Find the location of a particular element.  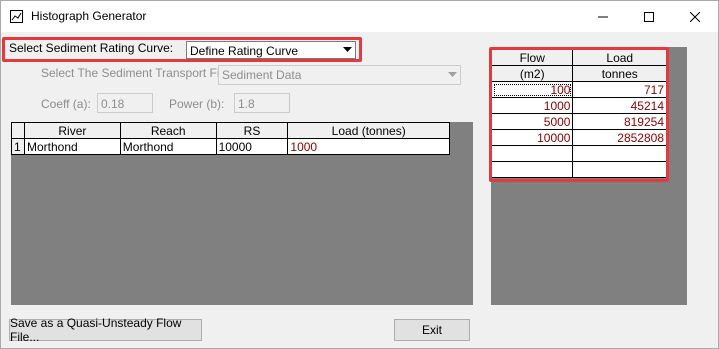

table-row: 1 Morthond Morthond 10000 1000 is located at coordinates (230, 146).